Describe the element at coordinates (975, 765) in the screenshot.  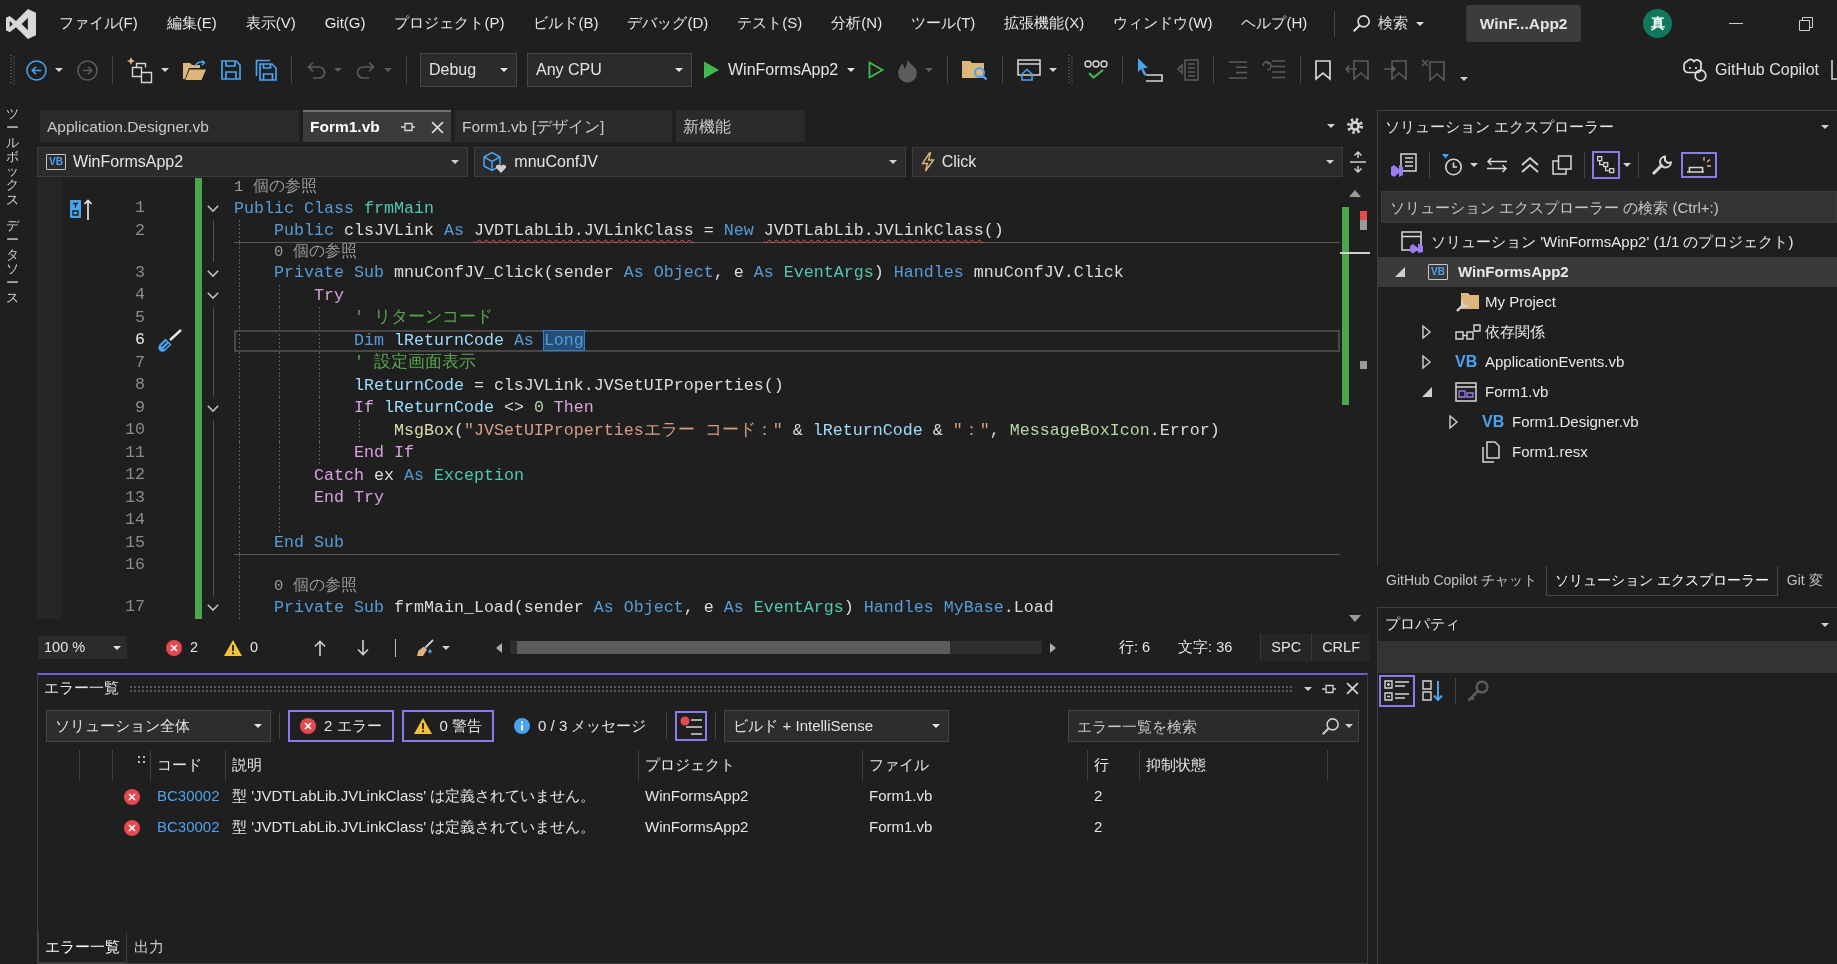
I see `column-header: ファイル` at that location.